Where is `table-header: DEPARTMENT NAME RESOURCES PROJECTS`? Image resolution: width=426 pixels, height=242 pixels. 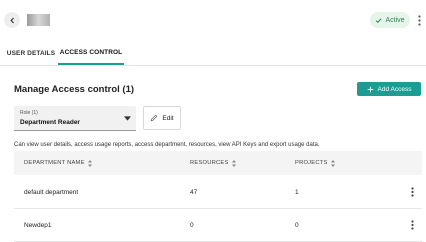
table-header: DEPARTMENT NAME RESOURCES PROJECTS is located at coordinates (218, 163).